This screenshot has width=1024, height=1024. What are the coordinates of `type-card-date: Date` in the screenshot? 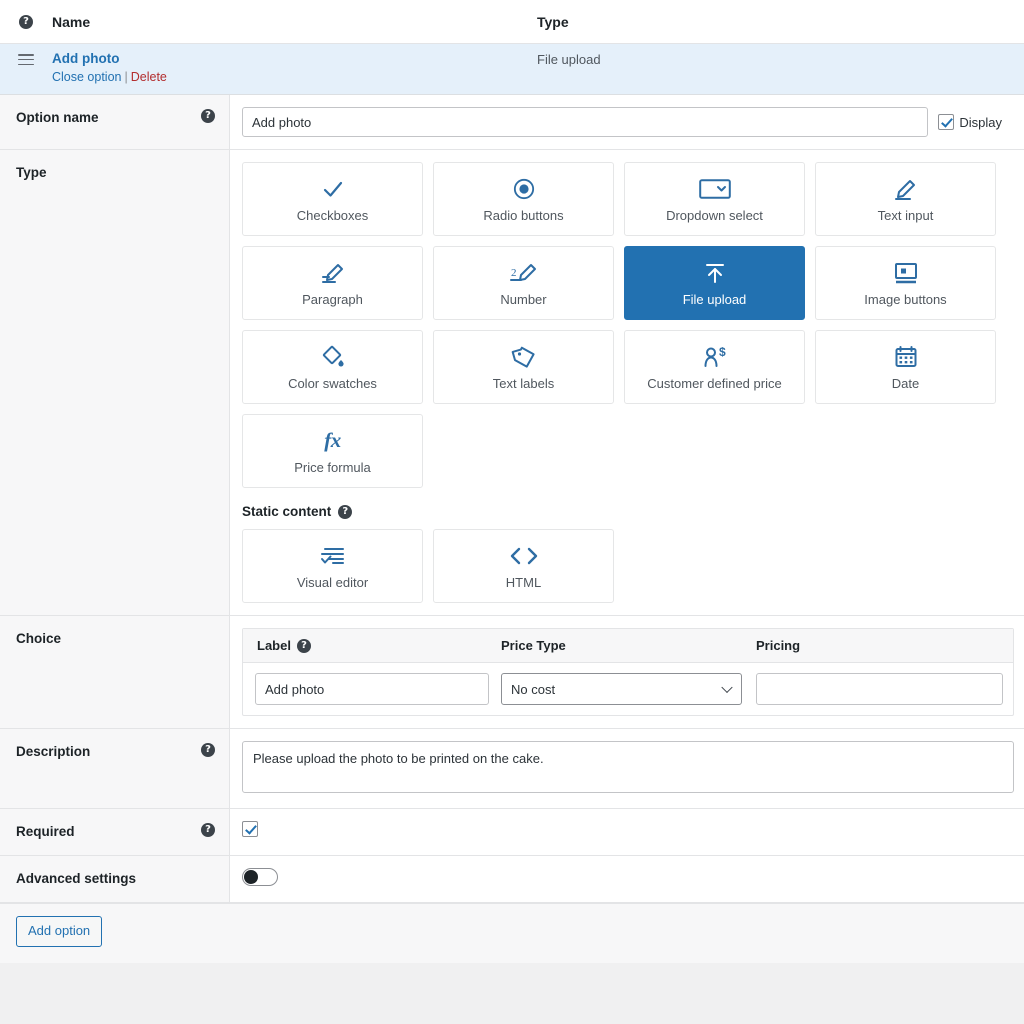 It's located at (905, 367).